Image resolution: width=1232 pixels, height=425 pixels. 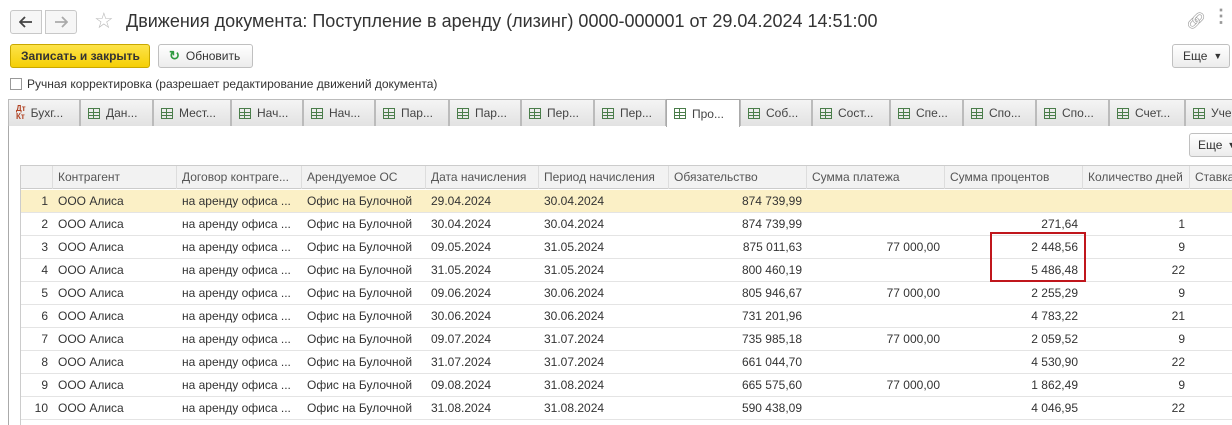 What do you see at coordinates (1014, 177) in the screenshot?
I see `column-header: Сумма процентов` at bounding box center [1014, 177].